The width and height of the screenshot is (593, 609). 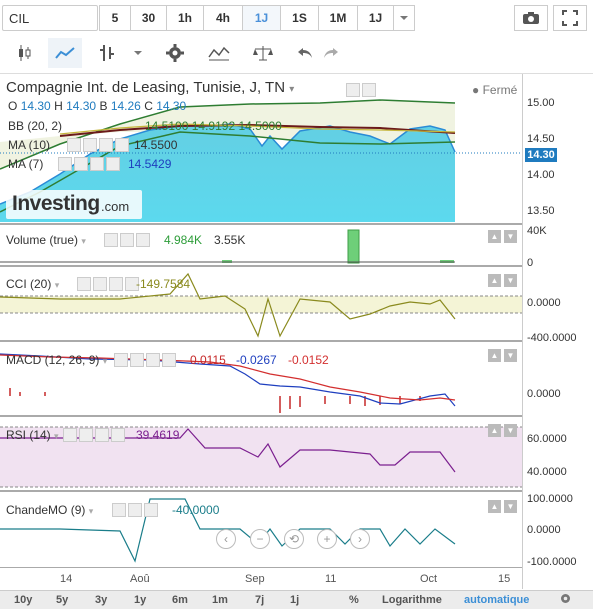 I want to click on volume-bar-spike, so click(x=353, y=246).